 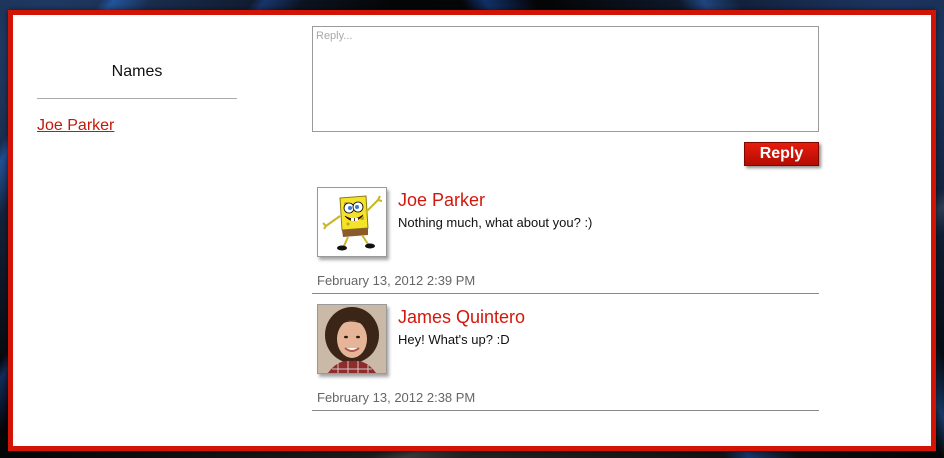 I want to click on names-sidebar: Names Joe Parker, so click(x=137, y=75).